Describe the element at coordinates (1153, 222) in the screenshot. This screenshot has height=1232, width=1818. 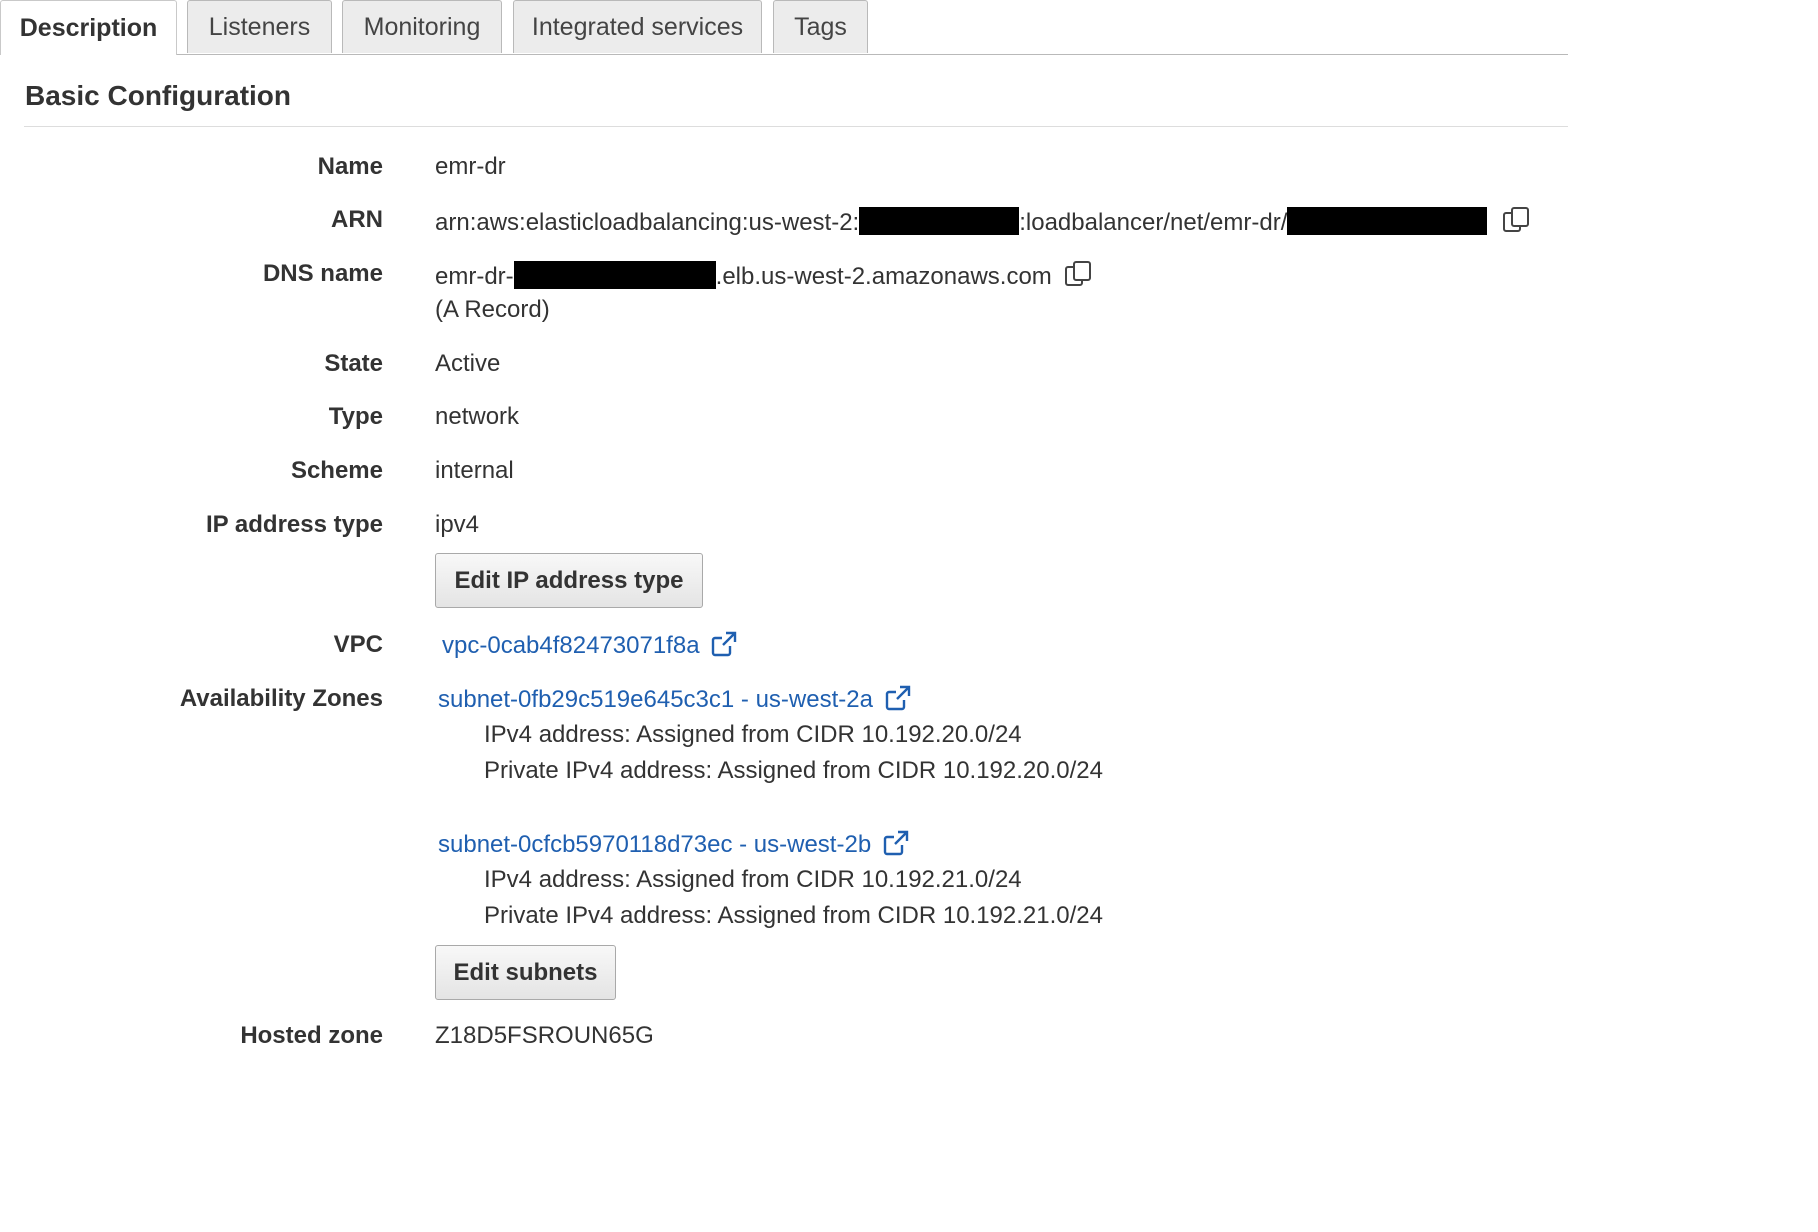
I see `arn-middle: :loadbalancer/net/emr-dr/` at that location.